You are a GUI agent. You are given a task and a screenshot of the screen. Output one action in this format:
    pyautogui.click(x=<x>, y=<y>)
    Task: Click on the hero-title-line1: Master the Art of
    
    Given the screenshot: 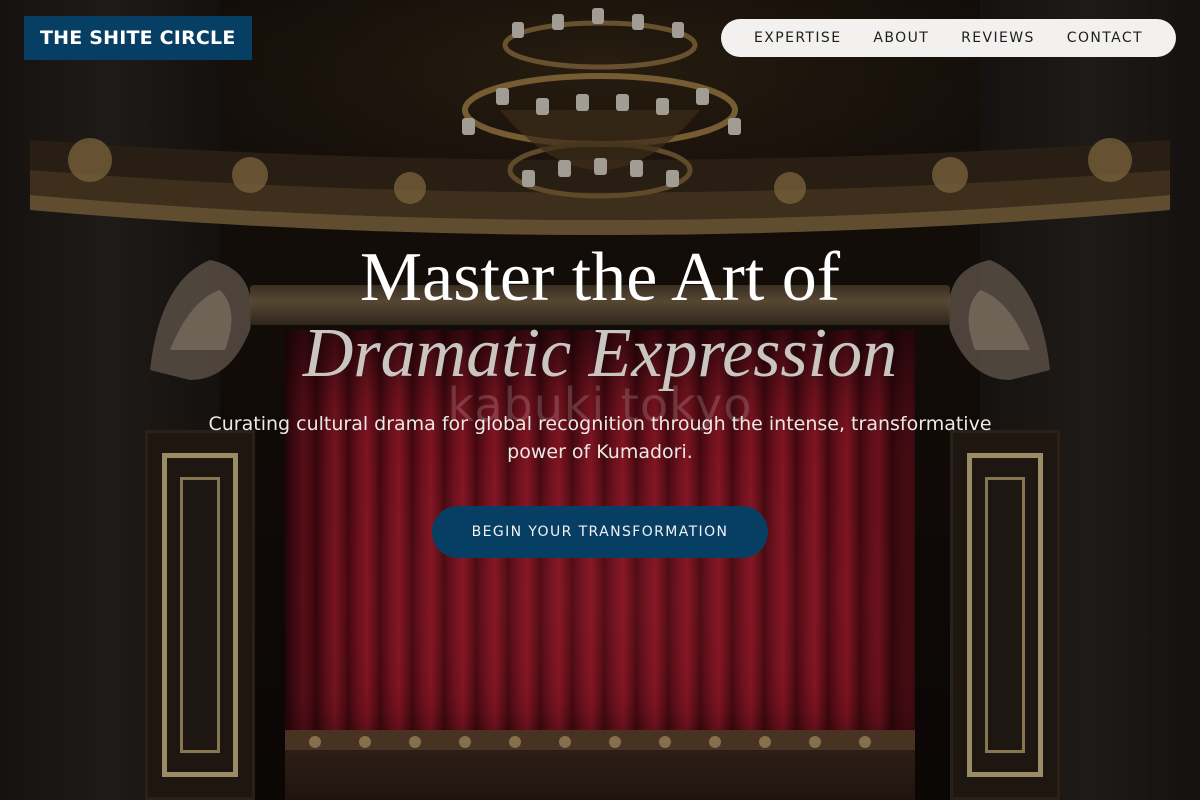 What is the action you would take?
    pyautogui.click(x=600, y=277)
    